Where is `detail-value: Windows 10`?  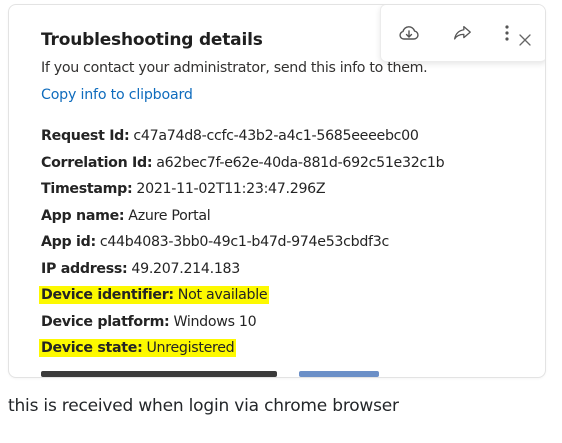
detail-value: Windows 10 is located at coordinates (215, 321).